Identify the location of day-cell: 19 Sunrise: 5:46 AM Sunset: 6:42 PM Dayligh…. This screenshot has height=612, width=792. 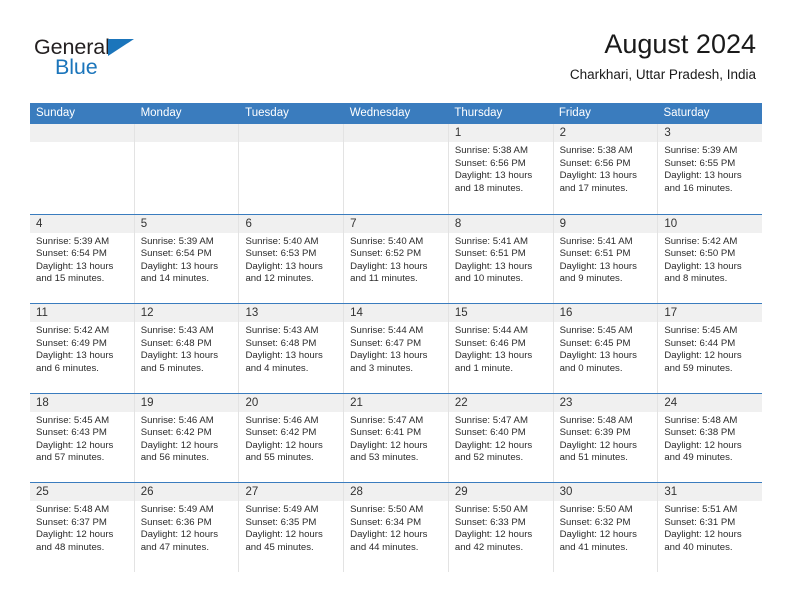
(186, 437).